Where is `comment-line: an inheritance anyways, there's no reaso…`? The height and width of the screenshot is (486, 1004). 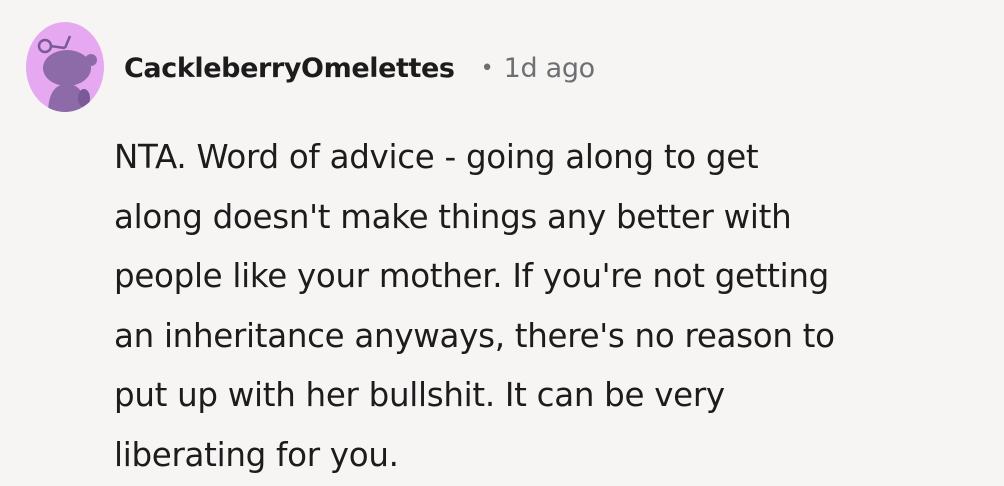
comment-line: an inheritance anyways, there's no reaso… is located at coordinates (474, 335).